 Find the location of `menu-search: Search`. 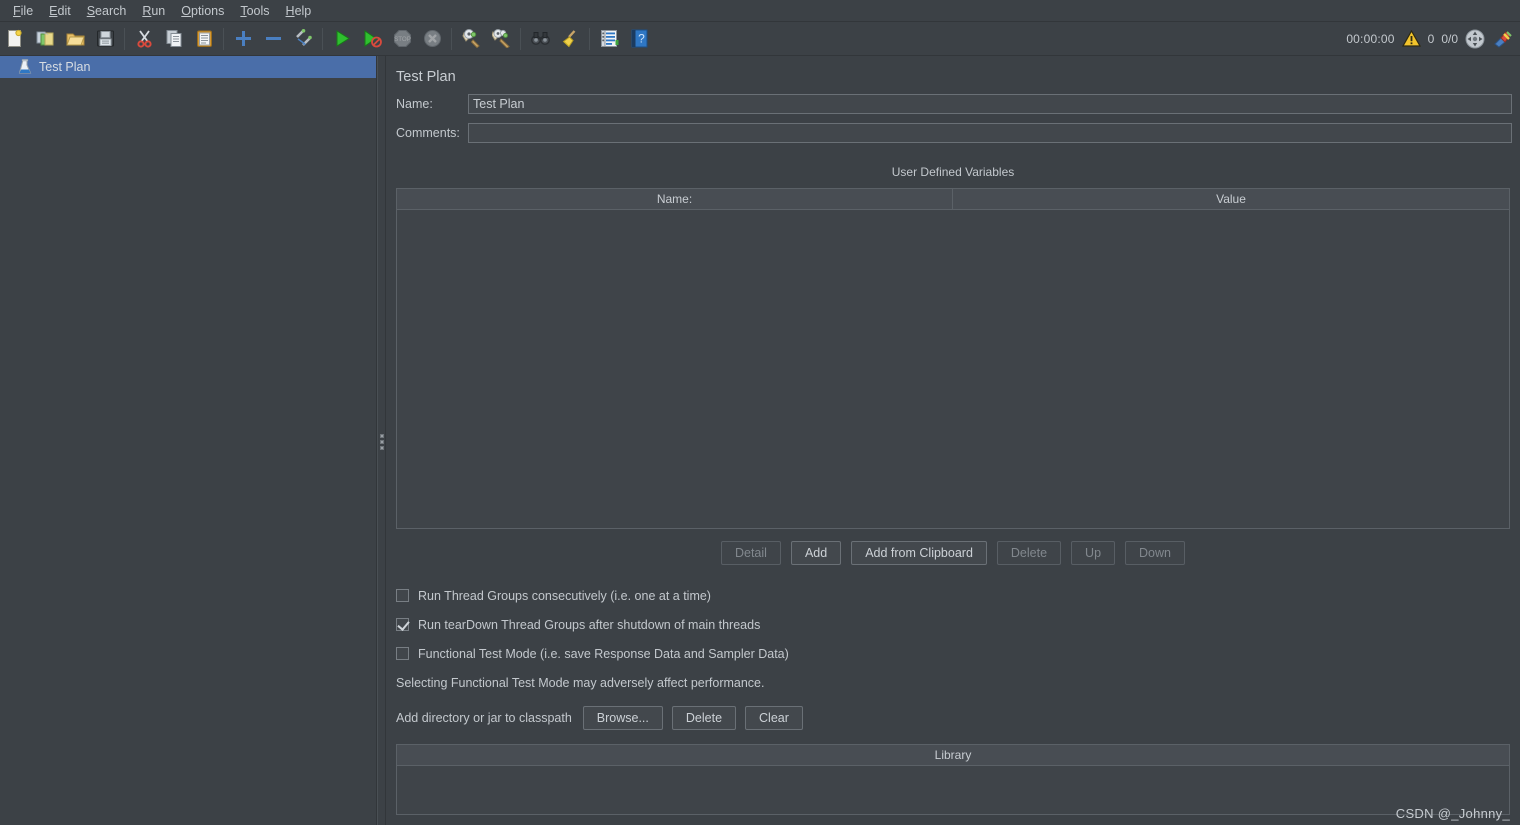

menu-search: Search is located at coordinates (107, 11).